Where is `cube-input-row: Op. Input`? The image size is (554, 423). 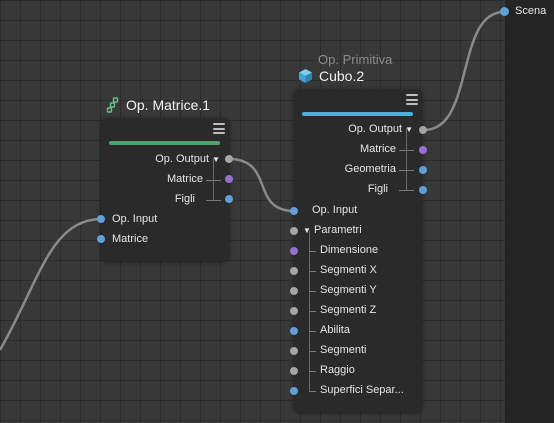
cube-input-row: Op. Input is located at coordinates (358, 211).